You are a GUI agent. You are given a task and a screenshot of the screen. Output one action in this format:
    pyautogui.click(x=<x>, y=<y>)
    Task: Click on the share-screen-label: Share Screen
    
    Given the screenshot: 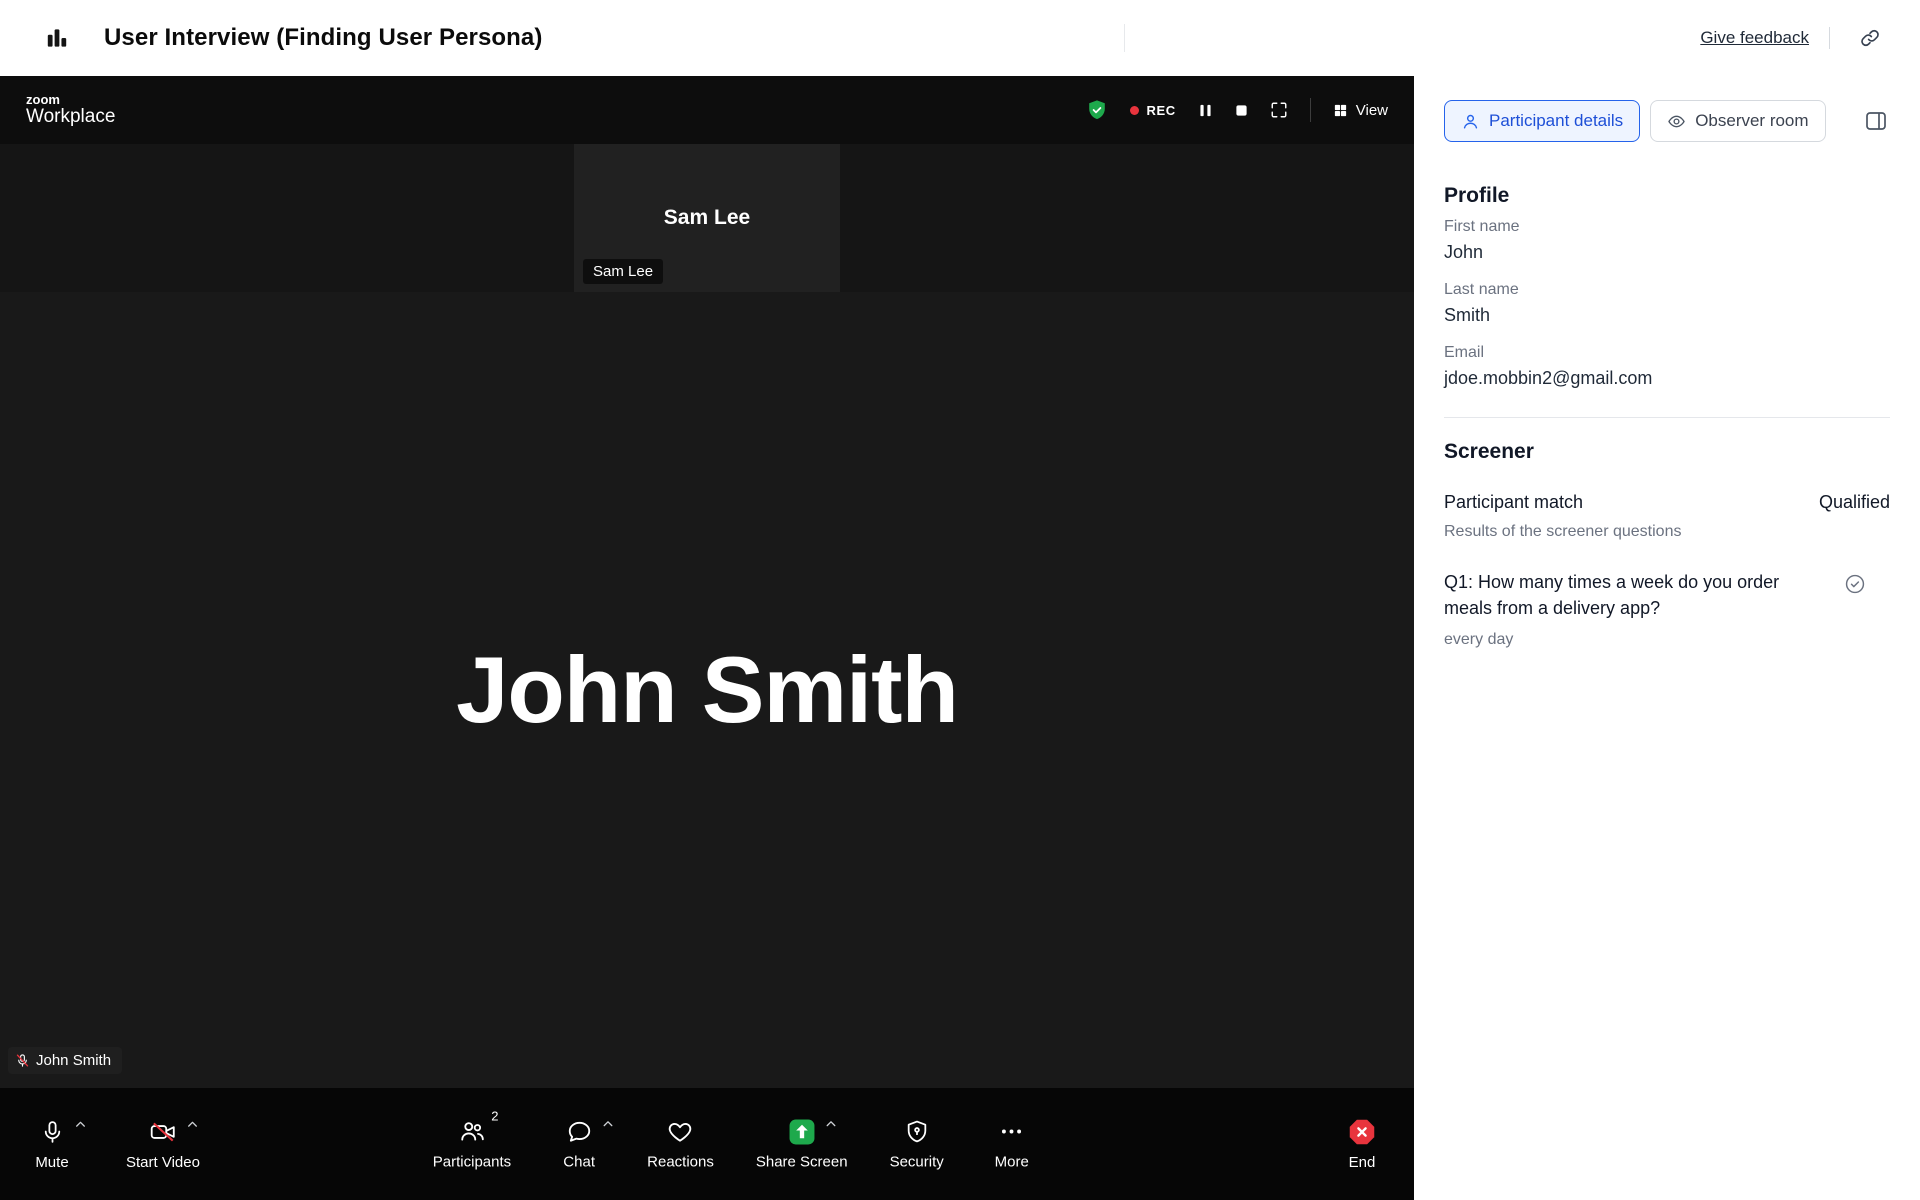 What is the action you would take?
    pyautogui.click(x=801, y=1162)
    